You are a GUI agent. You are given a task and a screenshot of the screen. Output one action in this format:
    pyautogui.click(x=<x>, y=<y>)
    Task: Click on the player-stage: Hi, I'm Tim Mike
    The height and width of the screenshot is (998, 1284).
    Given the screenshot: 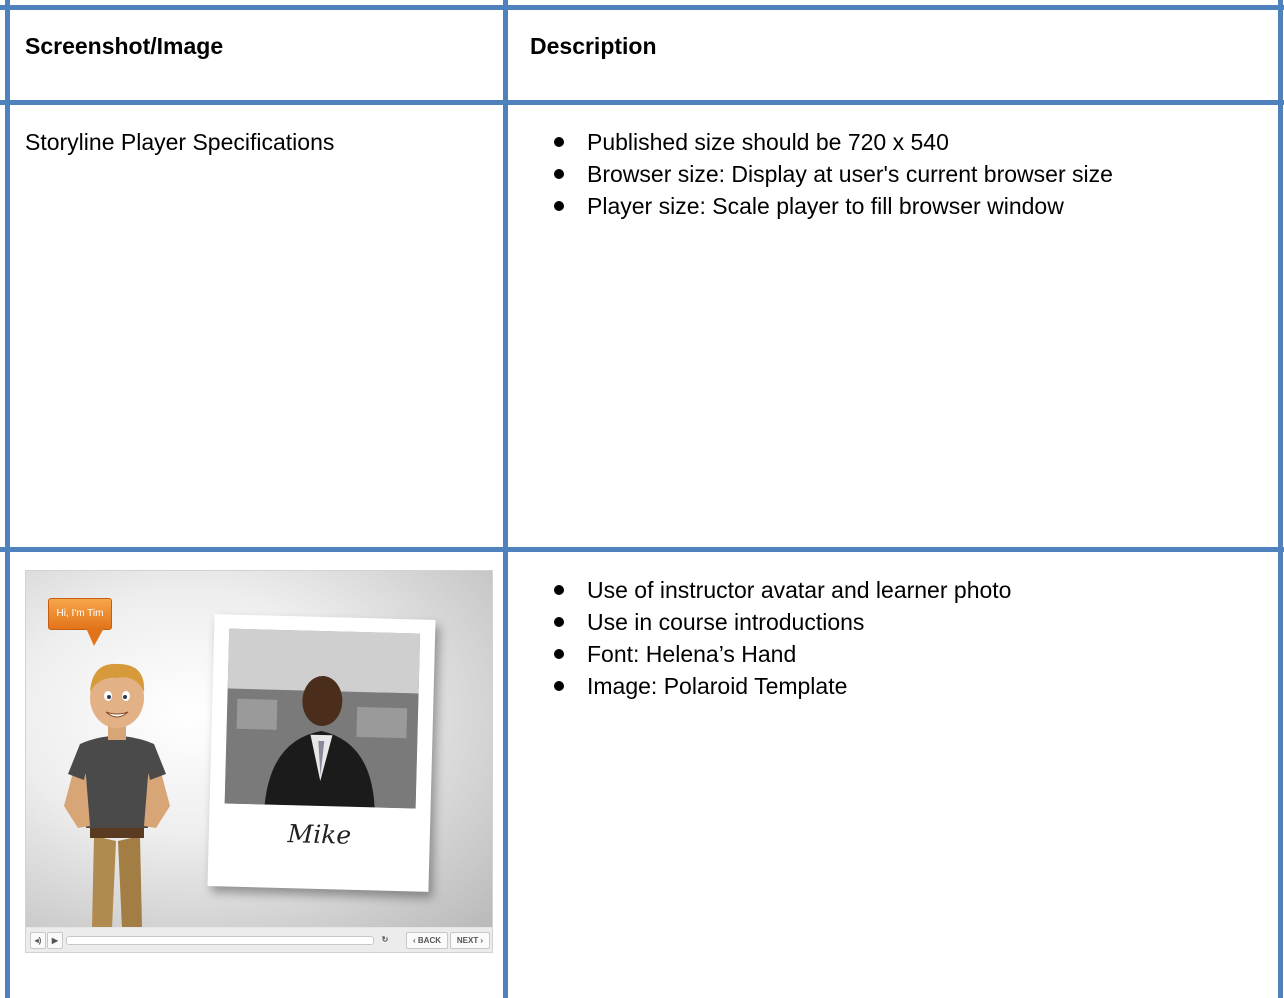 What is the action you would take?
    pyautogui.click(x=259, y=749)
    